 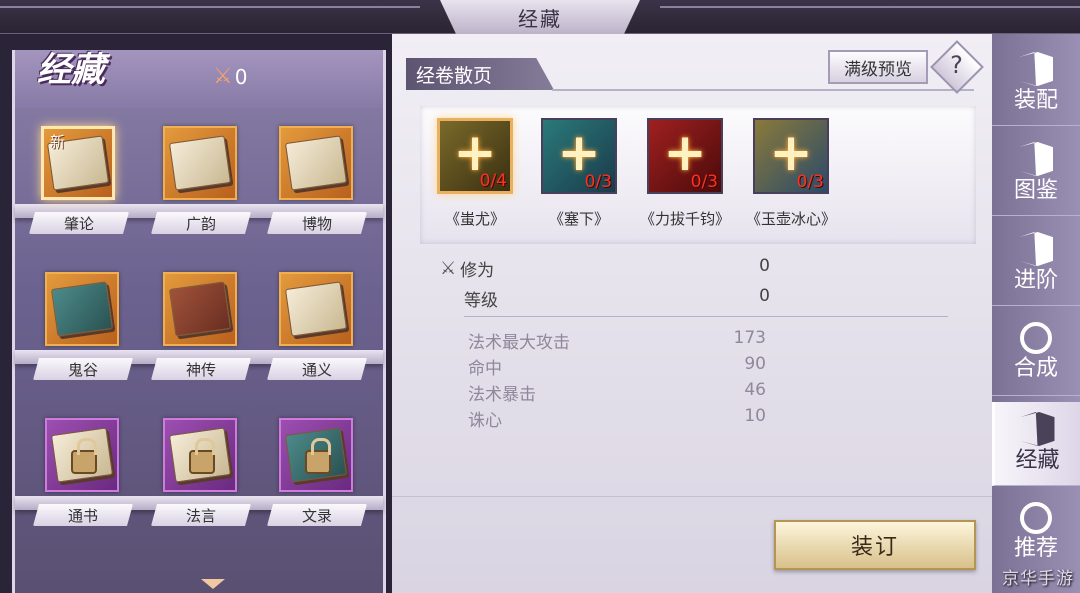 I want to click on attr-value: 173, so click(x=749, y=338).